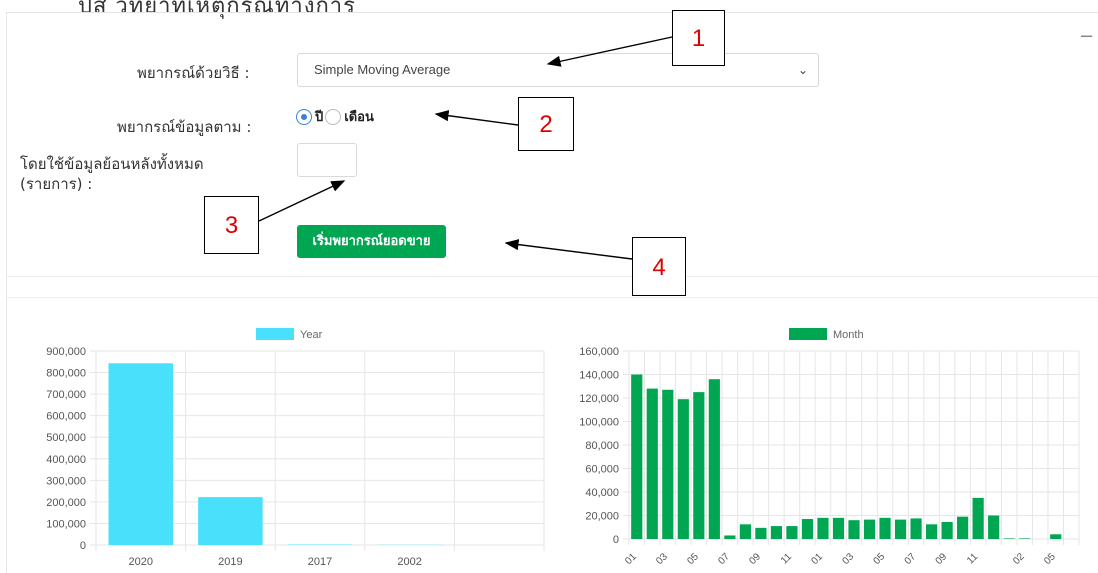 This screenshot has width=1098, height=573. I want to click on y-tick-label: 600,000, so click(66, 417).